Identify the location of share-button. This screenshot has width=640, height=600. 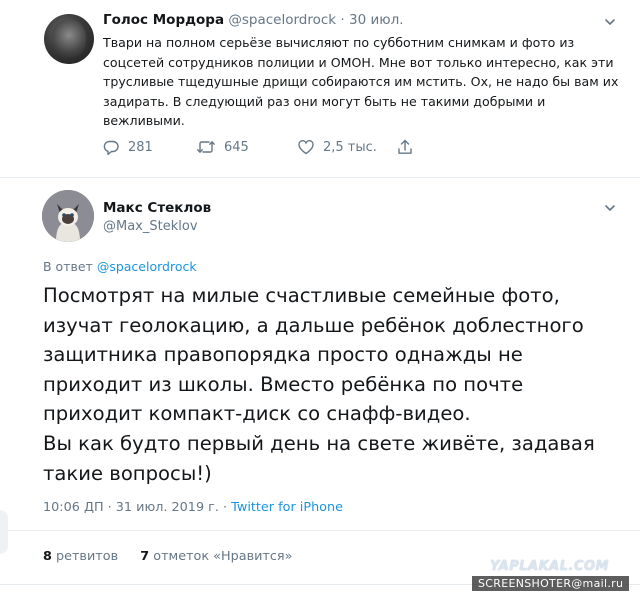
(405, 147).